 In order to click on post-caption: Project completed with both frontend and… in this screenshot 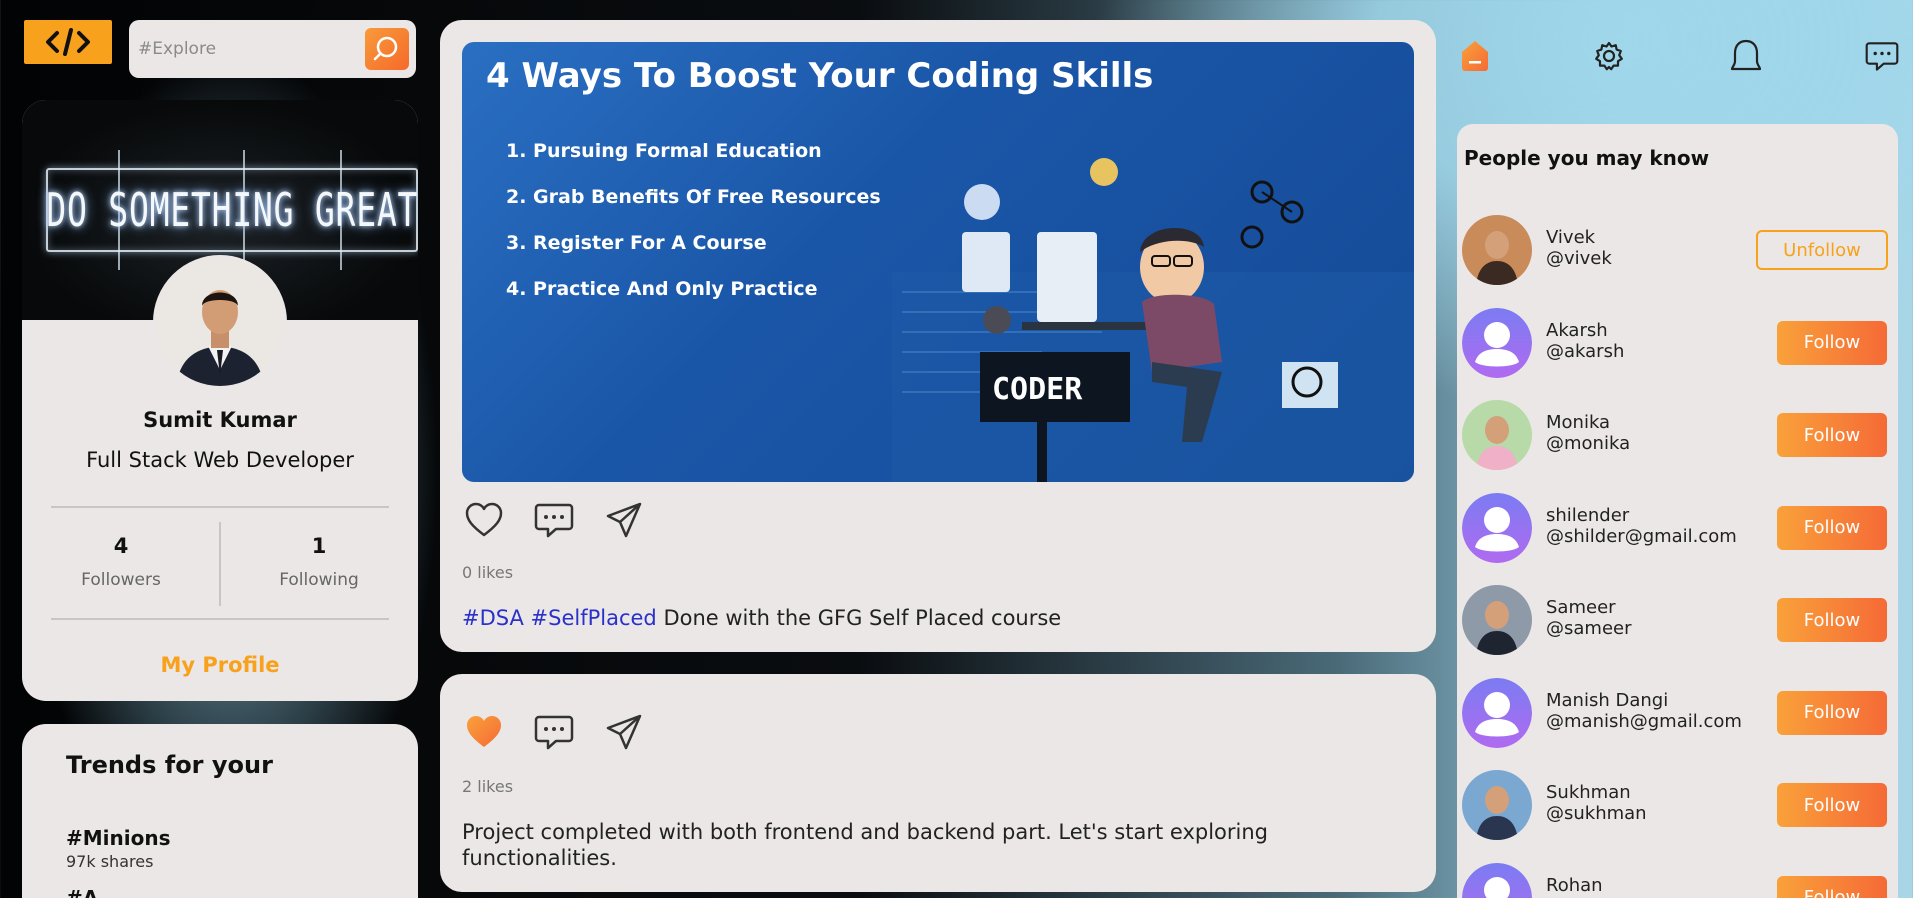, I will do `click(865, 845)`.